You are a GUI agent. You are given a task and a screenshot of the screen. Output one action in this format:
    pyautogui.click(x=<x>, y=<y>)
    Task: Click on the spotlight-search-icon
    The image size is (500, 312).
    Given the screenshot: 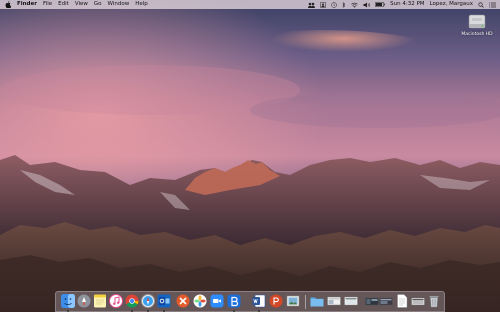 What is the action you would take?
    pyautogui.click(x=481, y=4)
    